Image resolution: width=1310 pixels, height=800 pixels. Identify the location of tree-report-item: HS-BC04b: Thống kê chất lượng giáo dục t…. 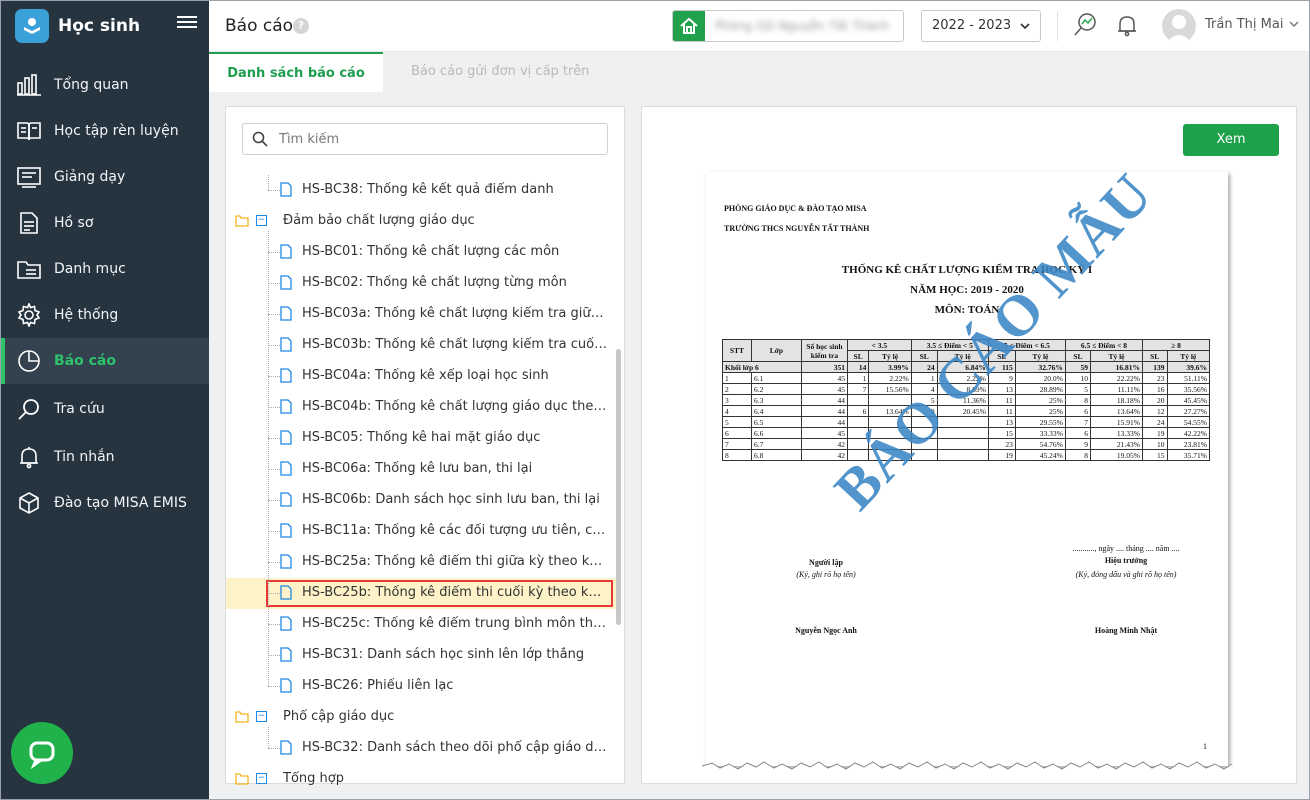
(422, 407).